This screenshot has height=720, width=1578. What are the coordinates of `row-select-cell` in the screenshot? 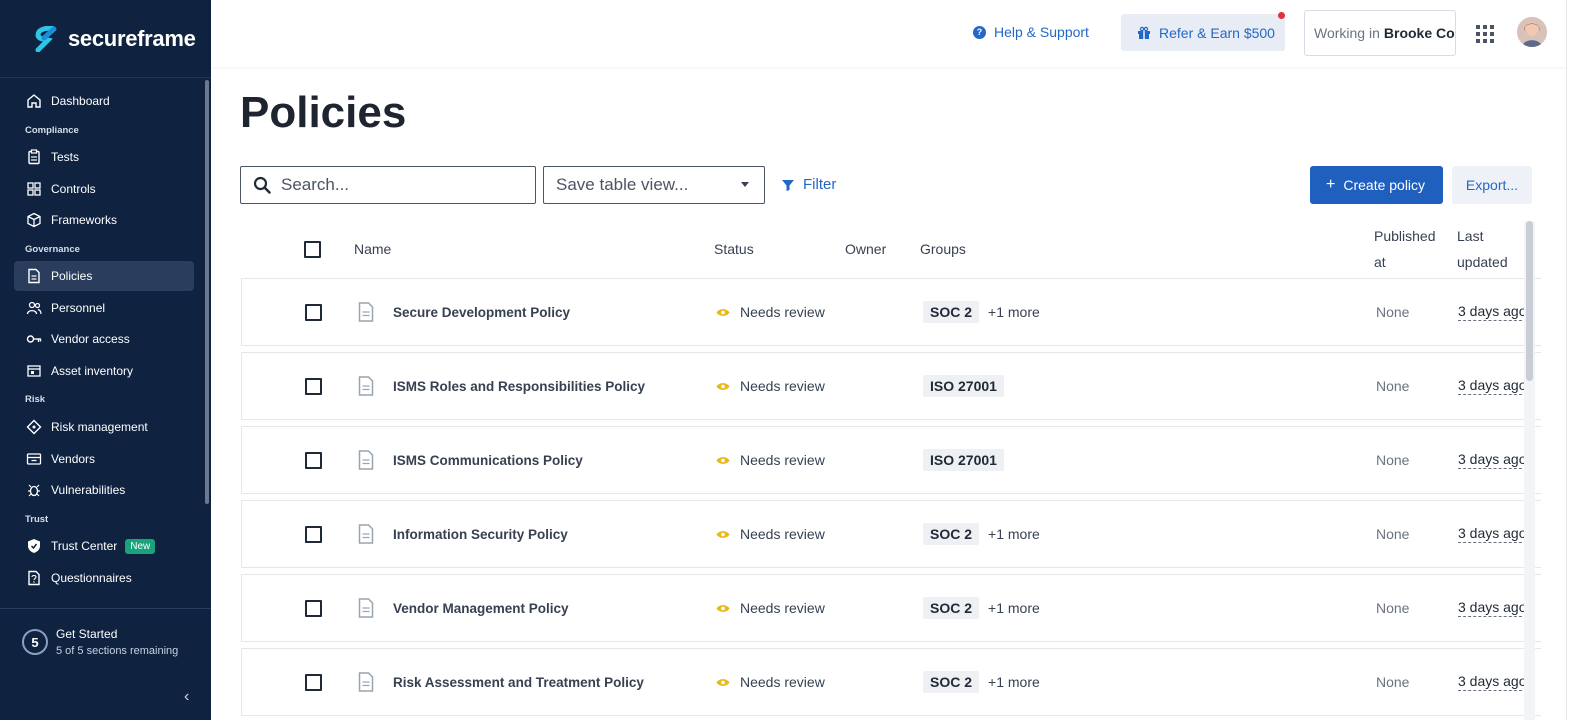 It's located at (313, 312).